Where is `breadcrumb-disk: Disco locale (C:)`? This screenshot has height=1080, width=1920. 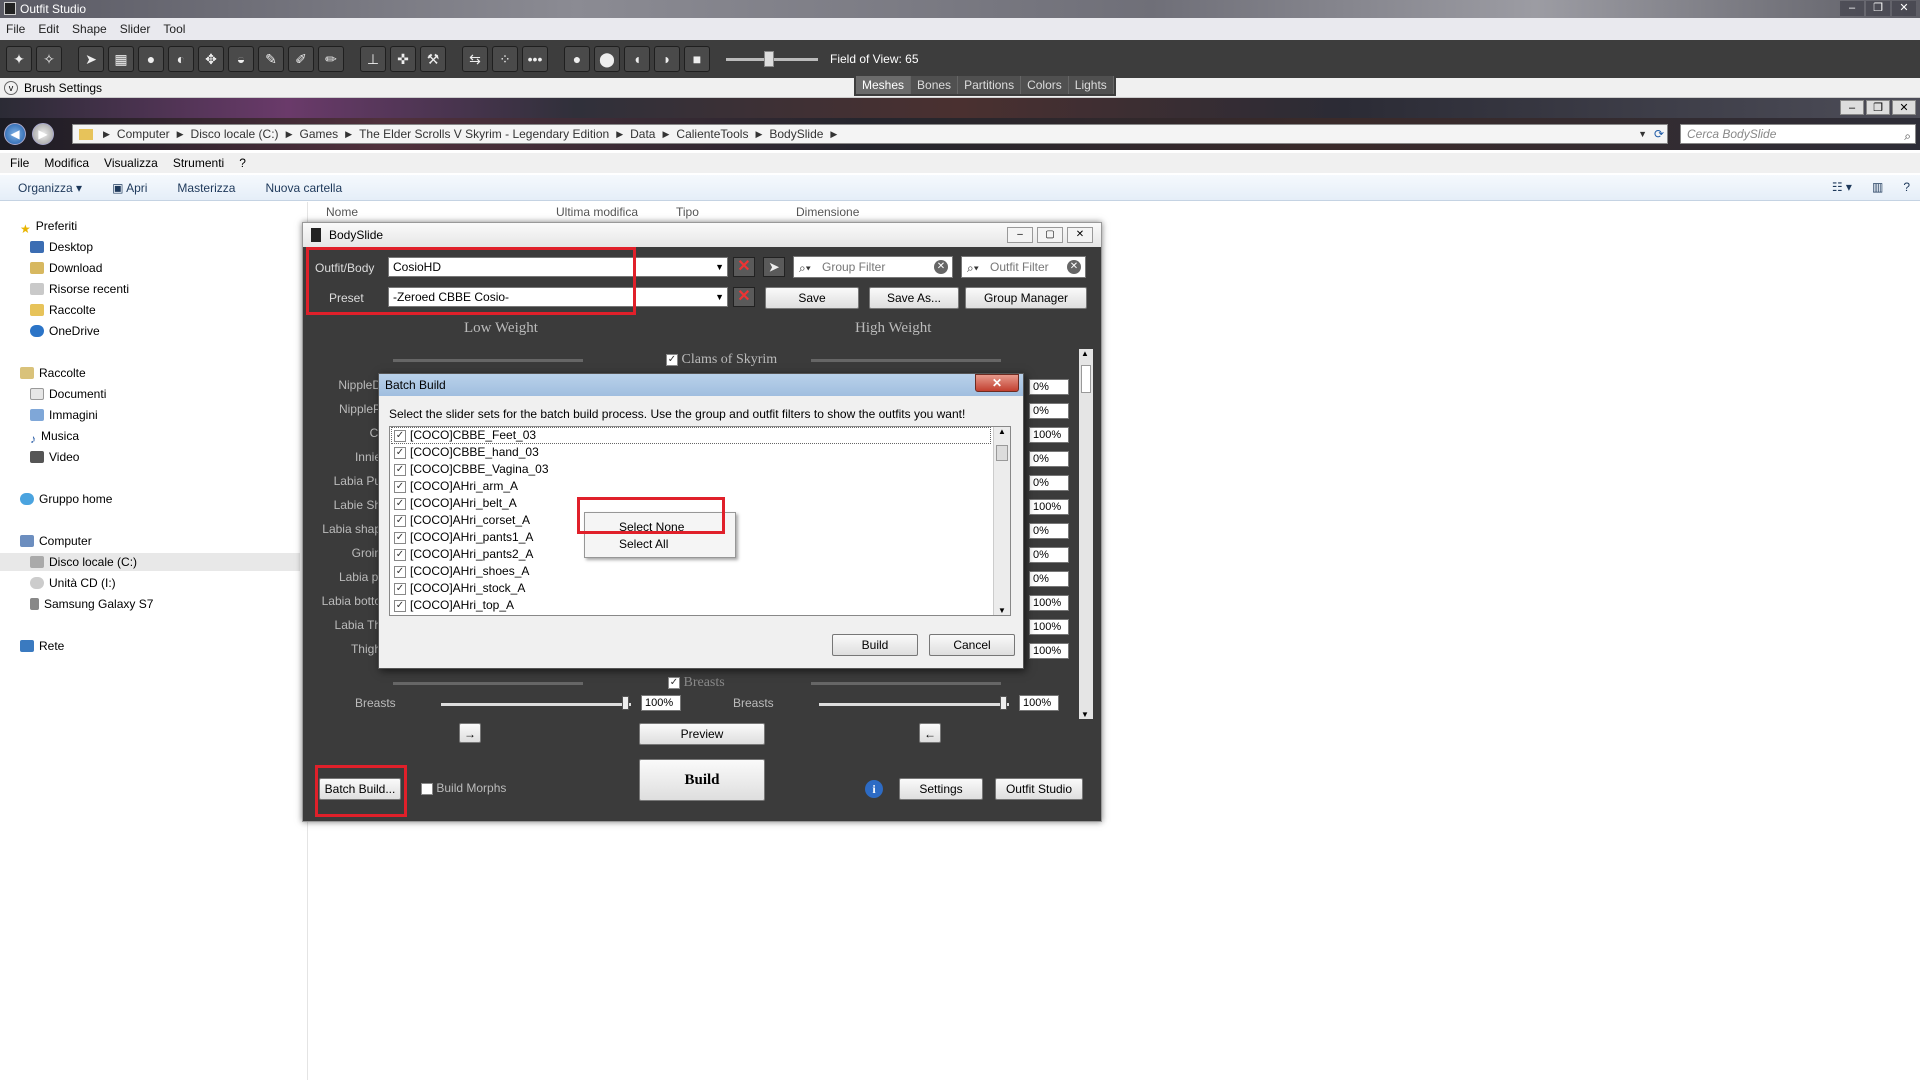
breadcrumb-disk: Disco locale (C:) is located at coordinates (235, 134).